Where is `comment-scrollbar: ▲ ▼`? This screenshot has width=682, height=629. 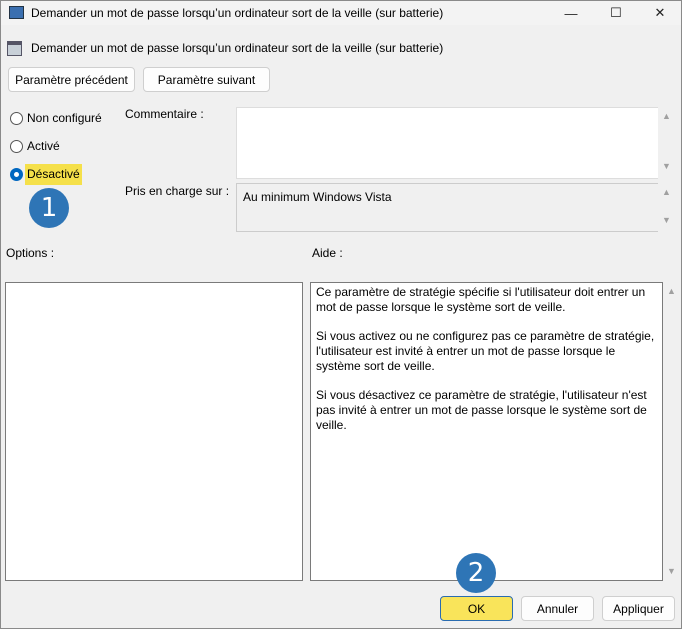 comment-scrollbar: ▲ ▼ is located at coordinates (666, 143).